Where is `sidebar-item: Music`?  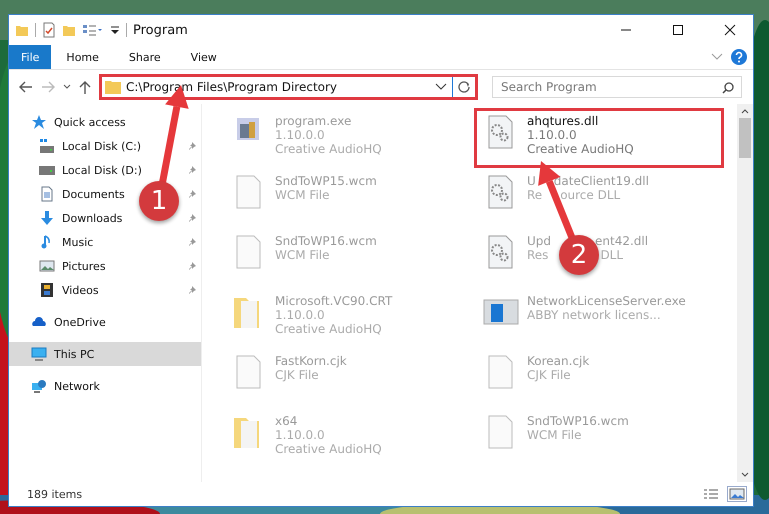 sidebar-item: Music is located at coordinates (78, 242).